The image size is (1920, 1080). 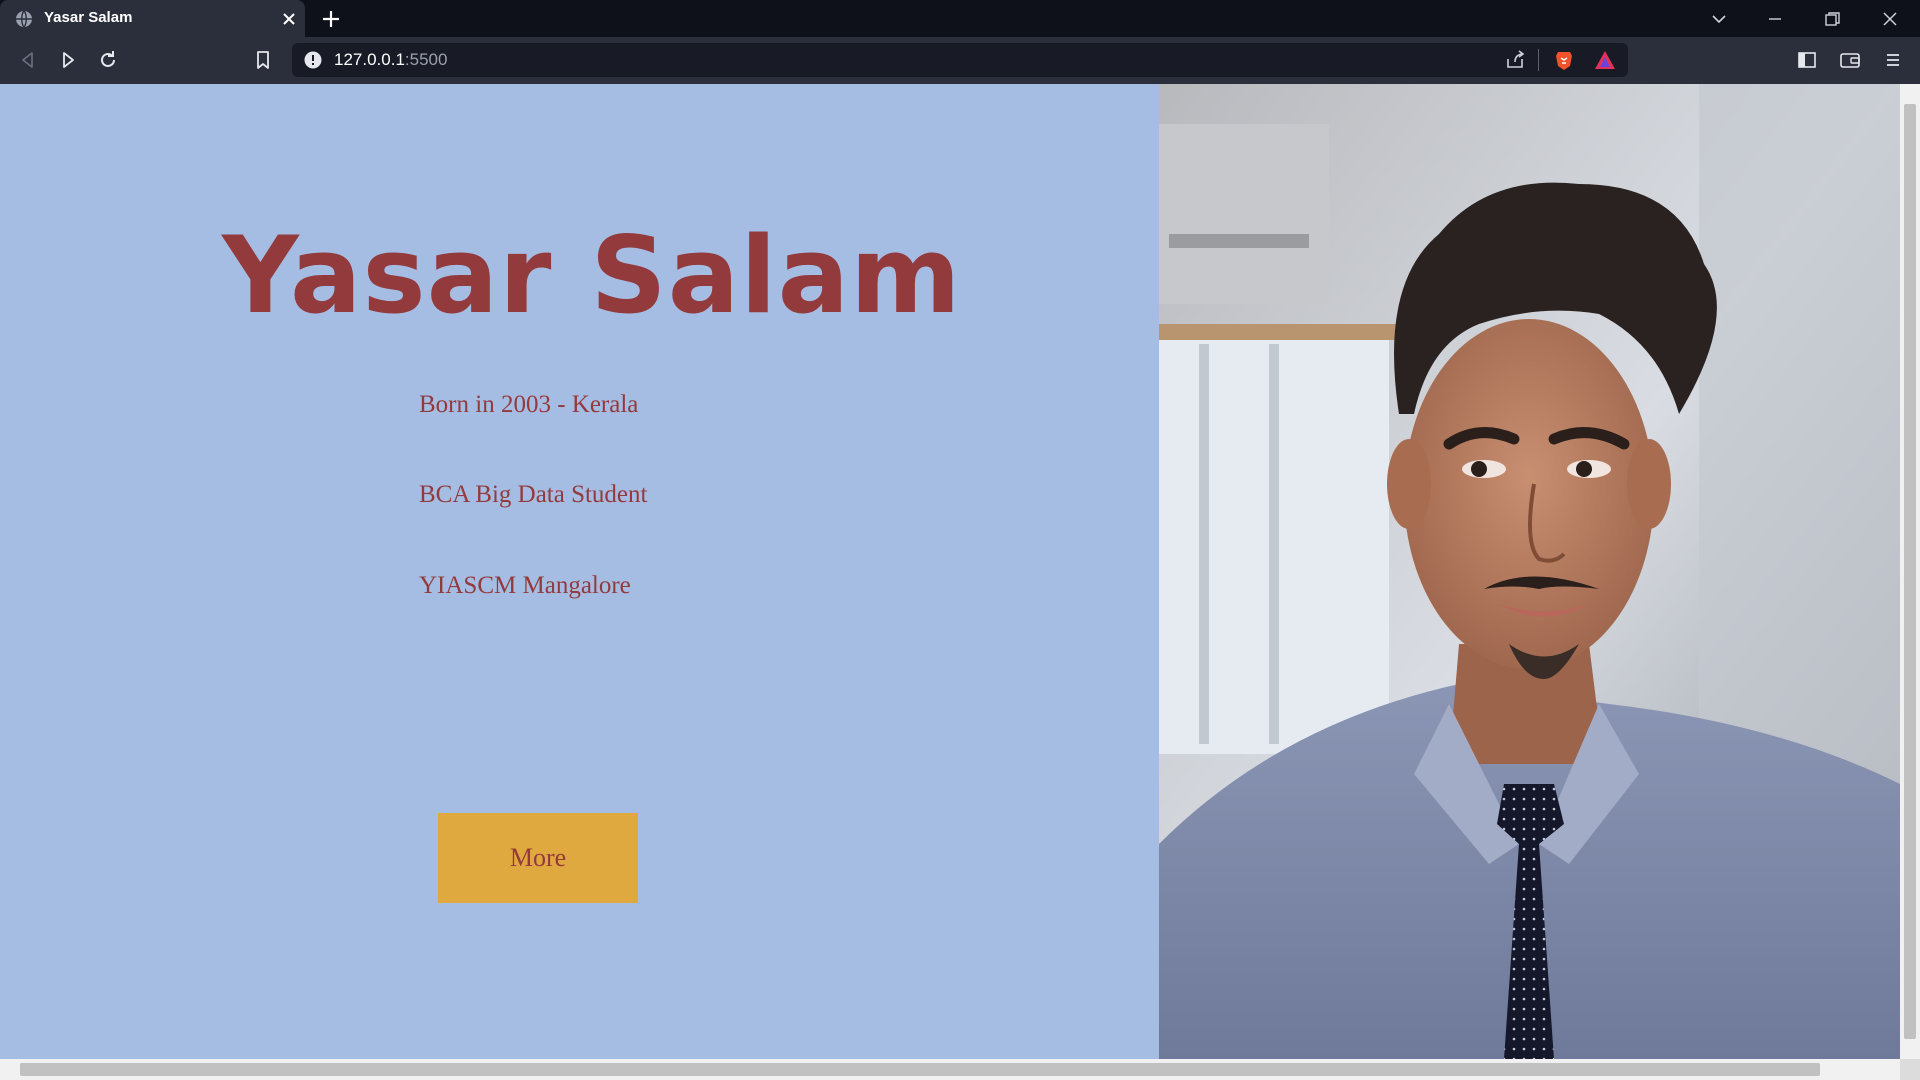 I want to click on brave-lion-icon, so click(x=1564, y=60).